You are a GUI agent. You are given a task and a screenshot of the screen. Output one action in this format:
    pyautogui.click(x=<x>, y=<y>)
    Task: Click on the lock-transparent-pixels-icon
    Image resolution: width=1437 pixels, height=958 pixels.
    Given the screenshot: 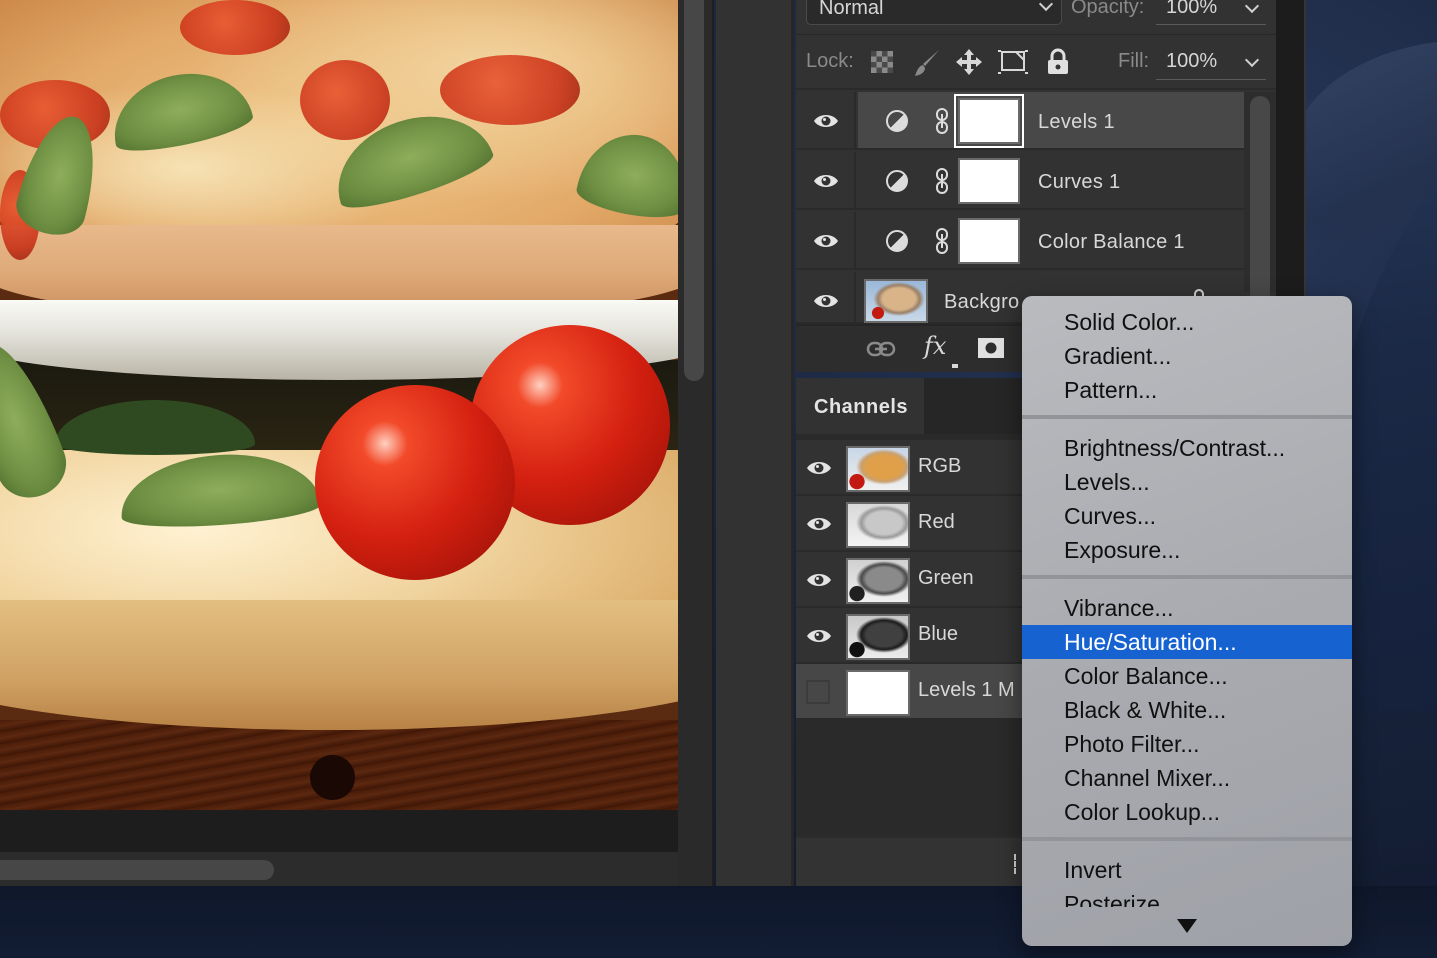 What is the action you would take?
    pyautogui.click(x=882, y=62)
    